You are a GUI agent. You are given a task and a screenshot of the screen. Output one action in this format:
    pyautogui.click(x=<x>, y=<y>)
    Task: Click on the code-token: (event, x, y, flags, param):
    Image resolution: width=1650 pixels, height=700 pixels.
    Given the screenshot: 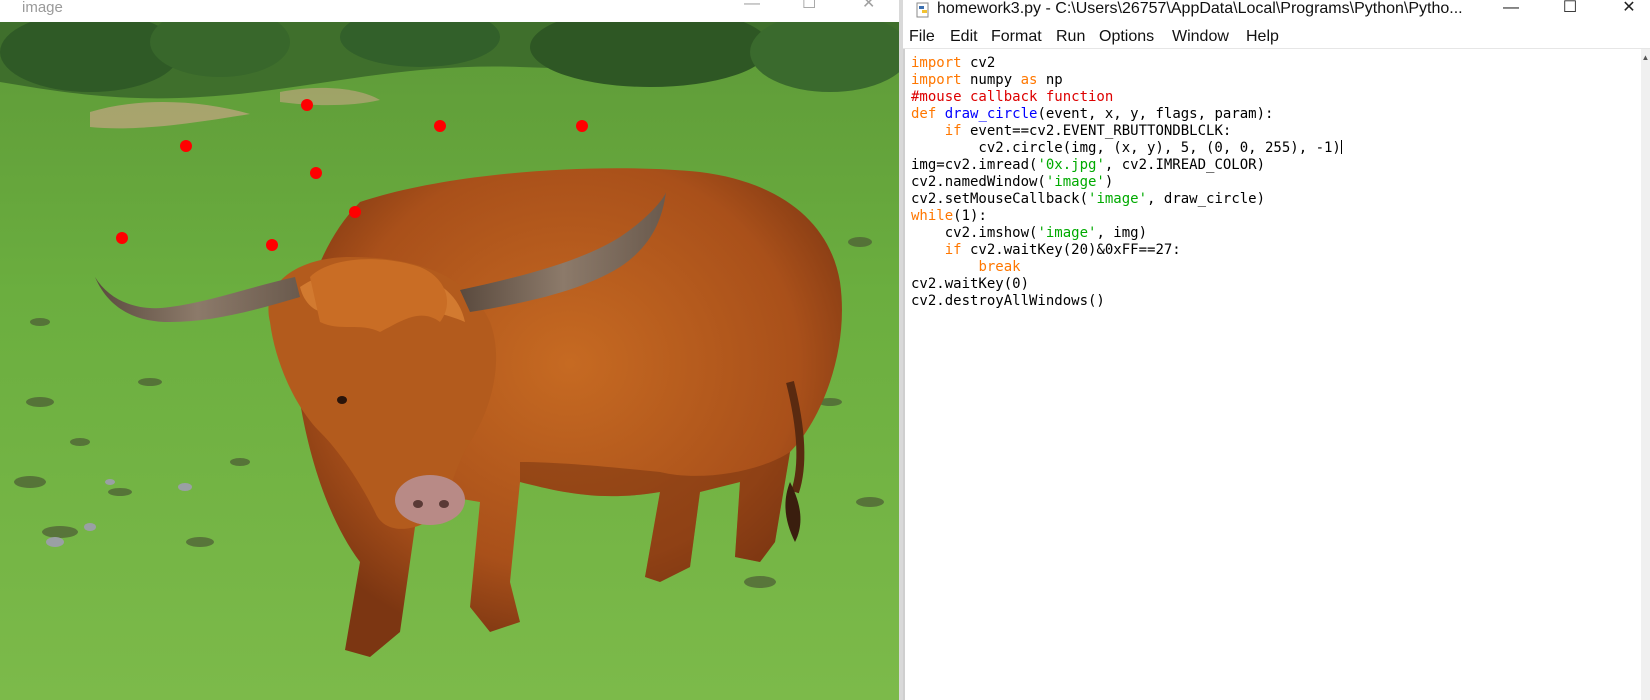 What is the action you would take?
    pyautogui.click(x=1155, y=114)
    